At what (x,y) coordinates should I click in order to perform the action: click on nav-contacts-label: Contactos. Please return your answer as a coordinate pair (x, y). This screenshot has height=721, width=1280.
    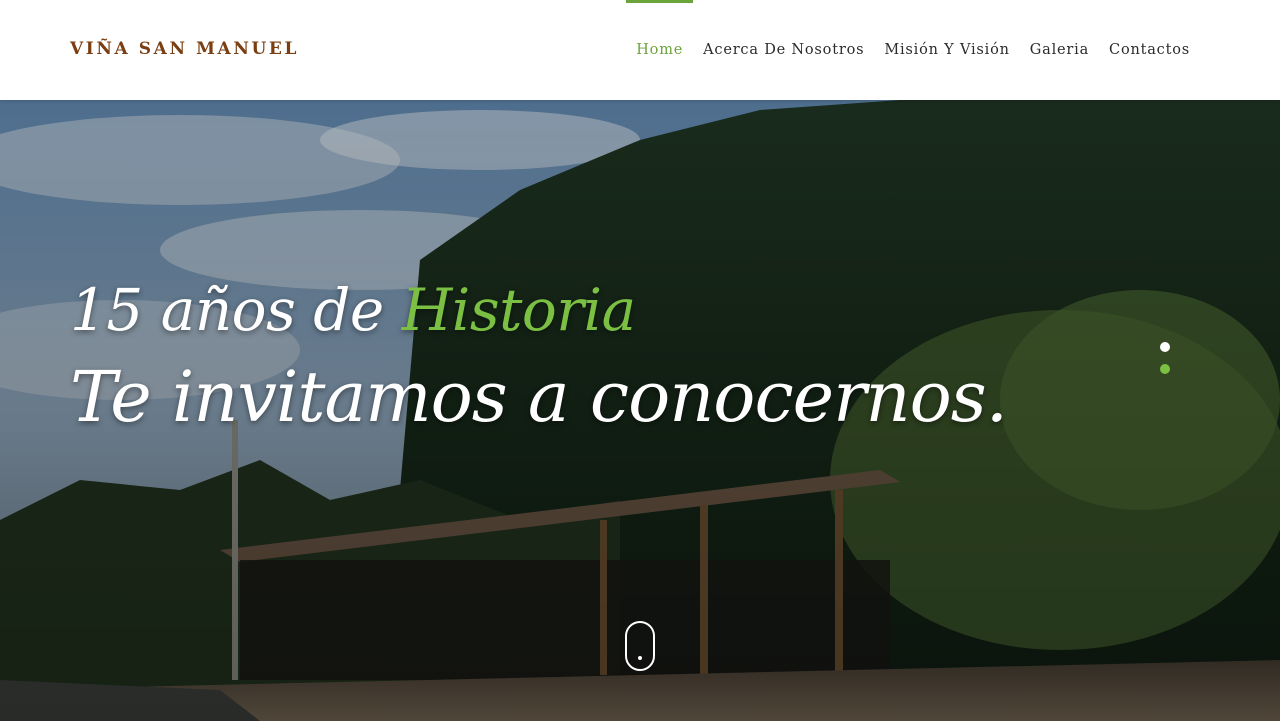
    Looking at the image, I should click on (1149, 50).